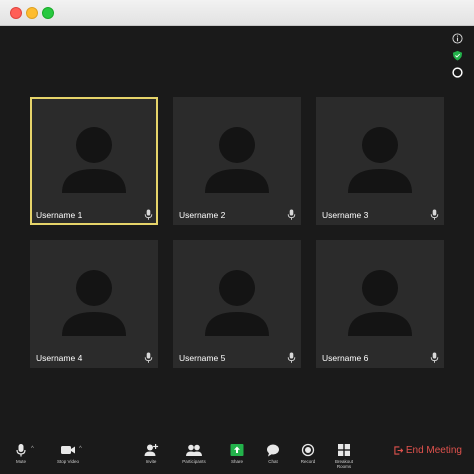  What do you see at coordinates (344, 450) in the screenshot?
I see `breakout-rooms-icon` at bounding box center [344, 450].